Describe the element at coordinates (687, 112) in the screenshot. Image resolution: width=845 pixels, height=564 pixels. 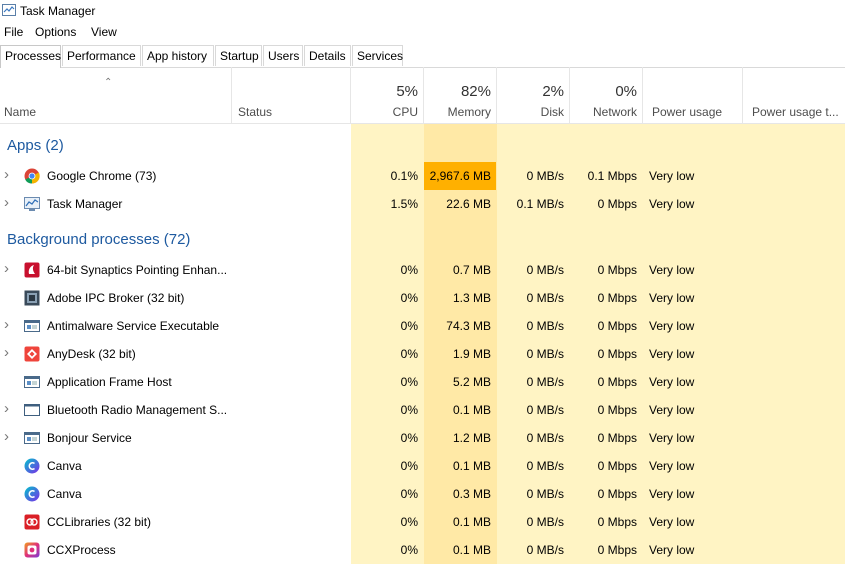
I see `column-power-label: Power usage` at that location.